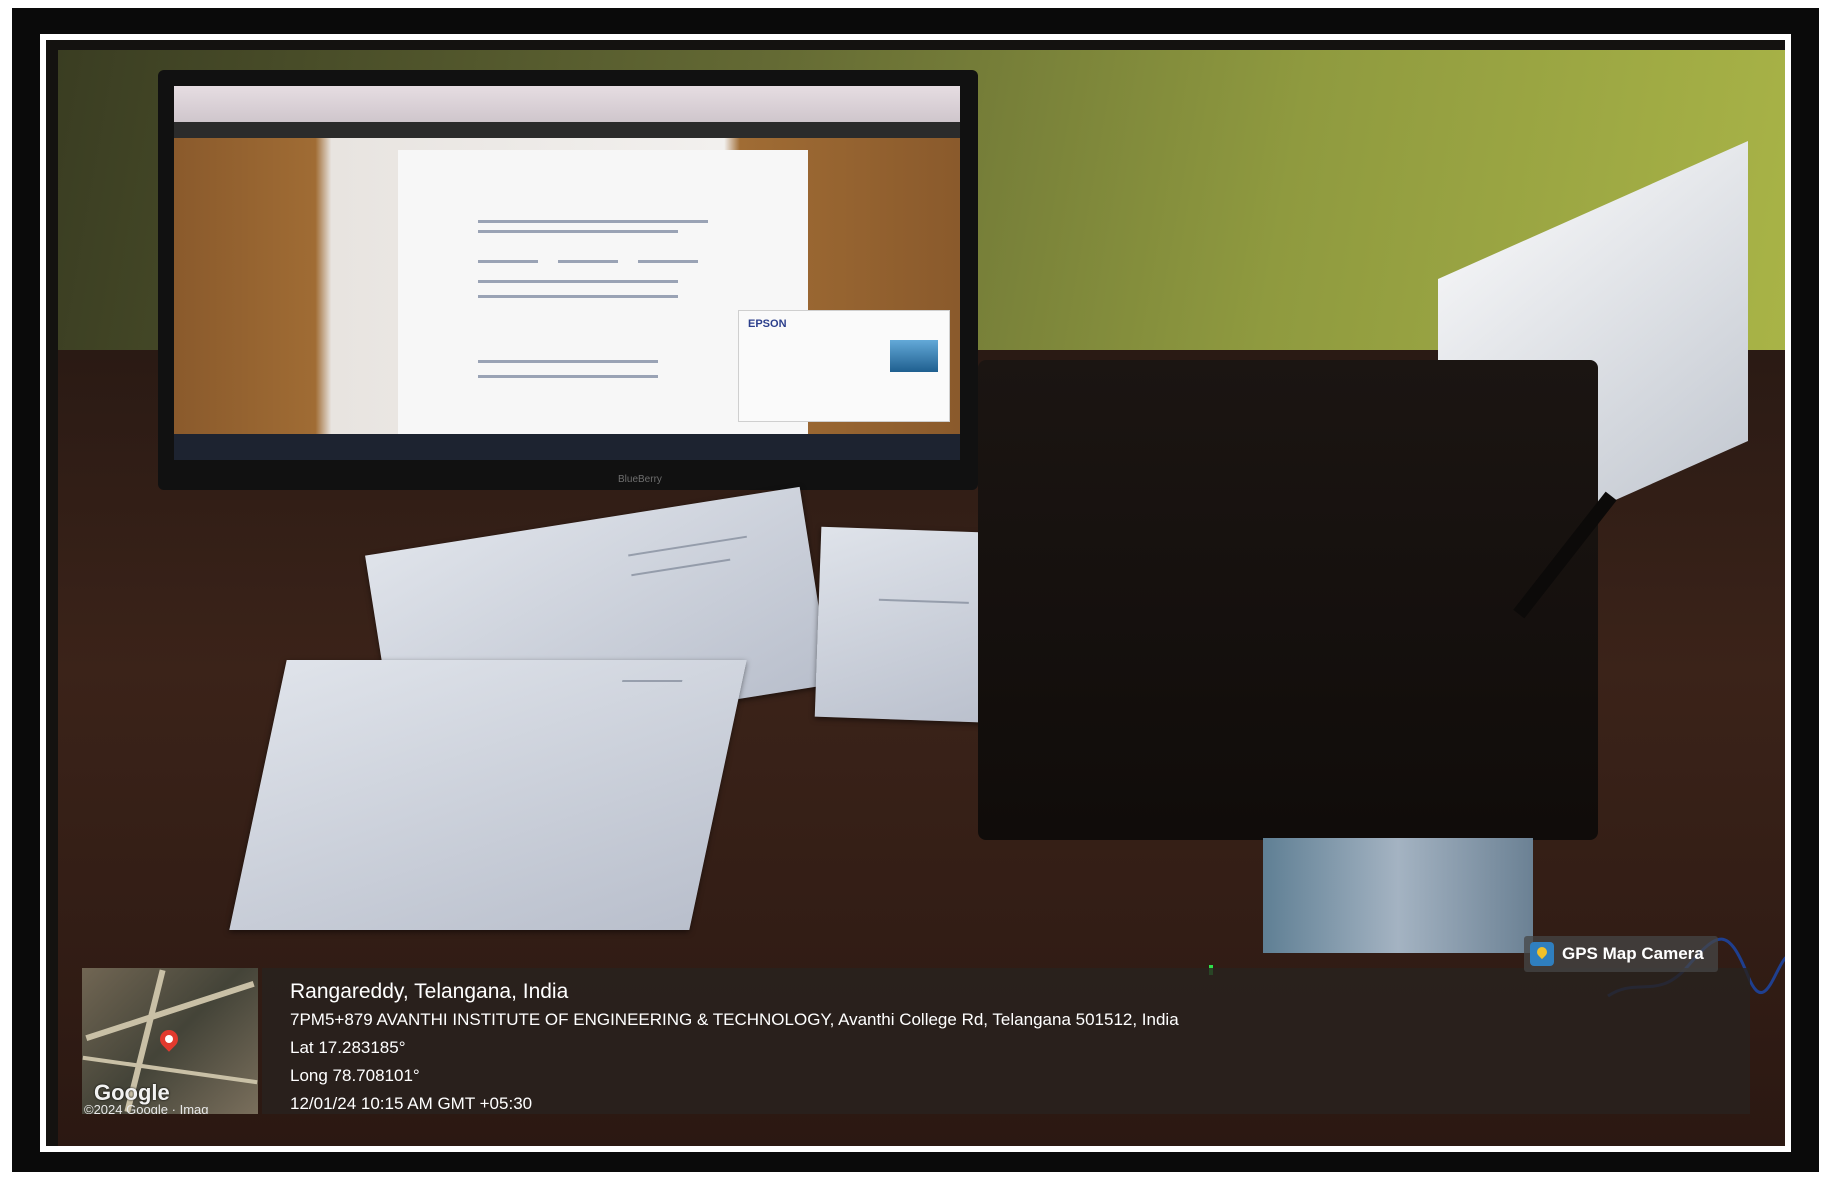  What do you see at coordinates (348, 1047) in the screenshot?
I see `gps-latitude: Lat 17.283185°` at bounding box center [348, 1047].